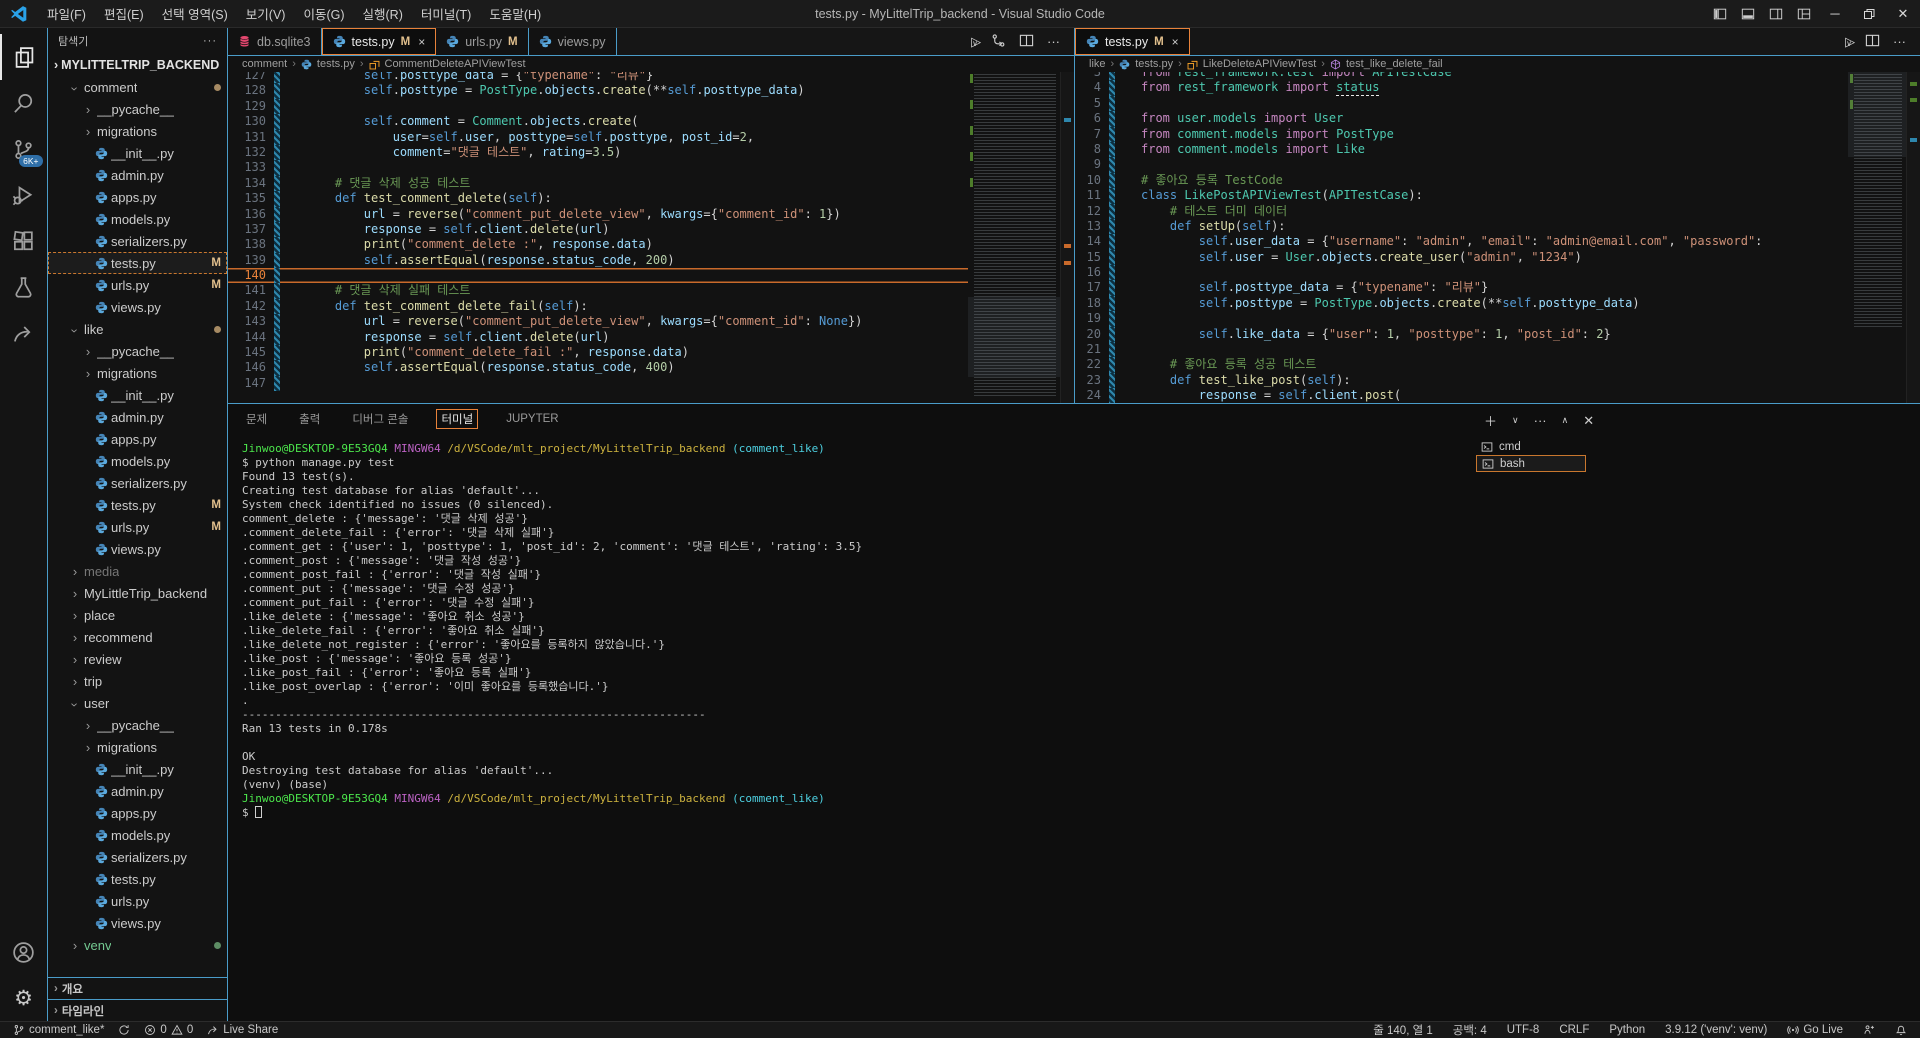  Describe the element at coordinates (24, 195) in the screenshot. I see `run-debug-icon` at that location.